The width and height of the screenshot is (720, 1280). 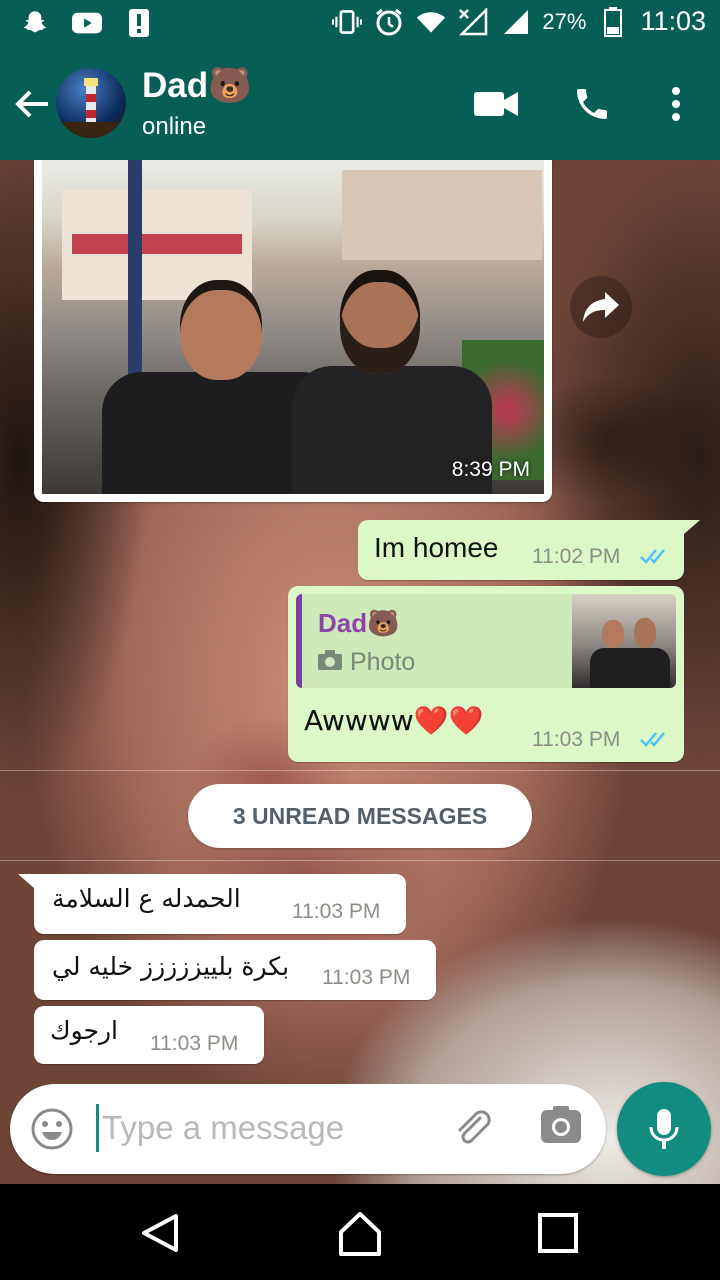 What do you see at coordinates (383, 662) in the screenshot?
I see `quoted-type-label: Photo` at bounding box center [383, 662].